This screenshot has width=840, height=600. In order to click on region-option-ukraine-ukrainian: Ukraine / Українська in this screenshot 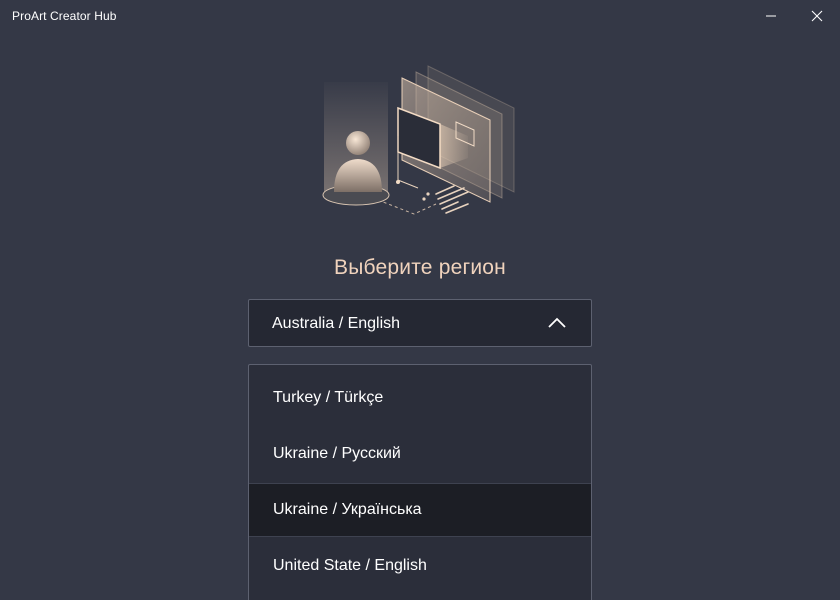, I will do `click(420, 510)`.